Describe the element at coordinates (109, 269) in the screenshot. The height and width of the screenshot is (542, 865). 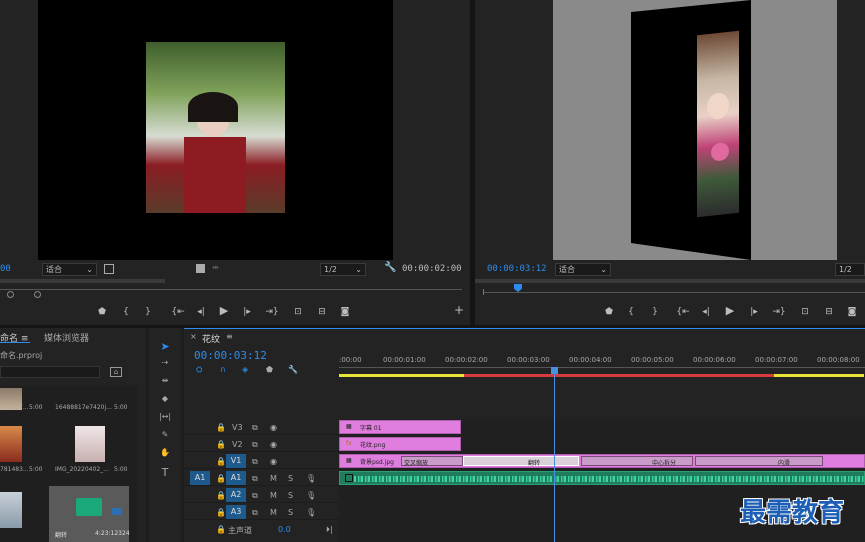
I see `settings-icon` at that location.